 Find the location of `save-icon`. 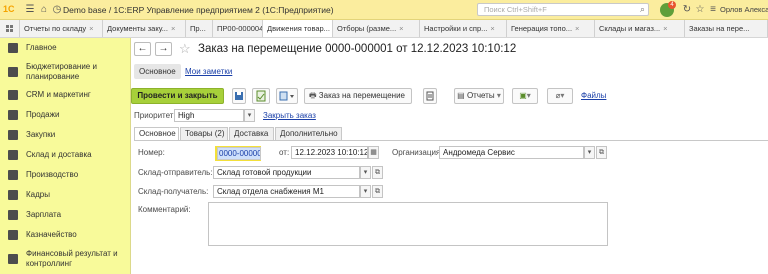

save-icon is located at coordinates (239, 96).